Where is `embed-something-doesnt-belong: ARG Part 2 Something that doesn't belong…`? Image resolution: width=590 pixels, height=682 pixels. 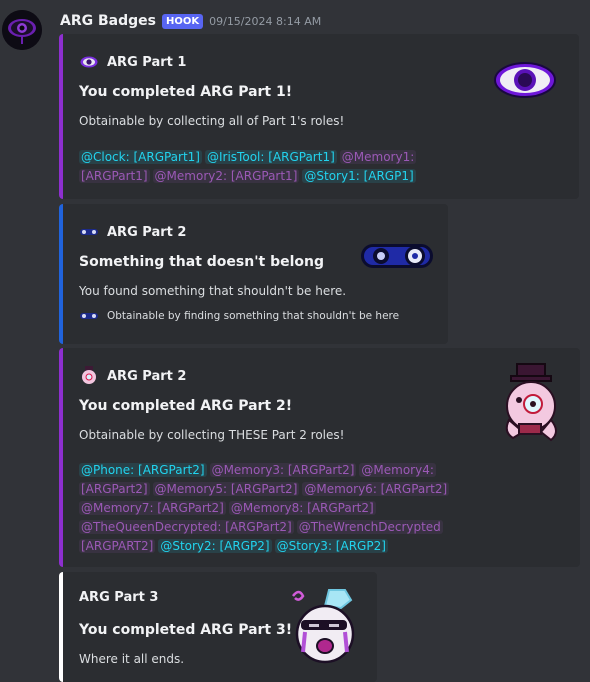
embed-something-doesnt-belong: ARG Part 2 Something that doesn't belong… is located at coordinates (253, 274).